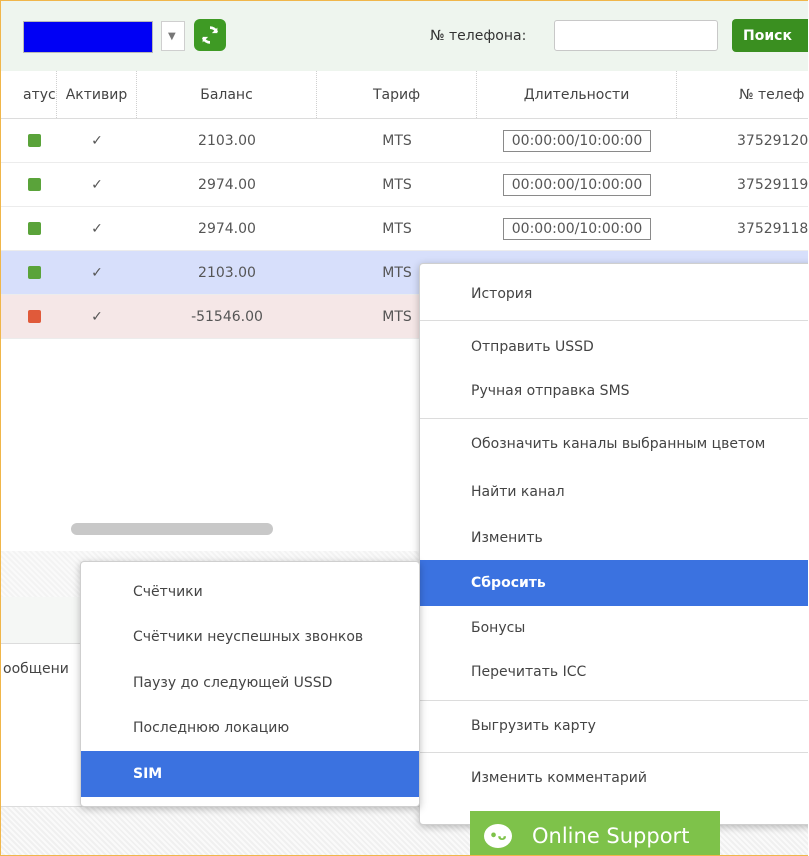  Describe the element at coordinates (250, 774) in the screenshot. I see `submenu-item-sim: SIM` at that location.